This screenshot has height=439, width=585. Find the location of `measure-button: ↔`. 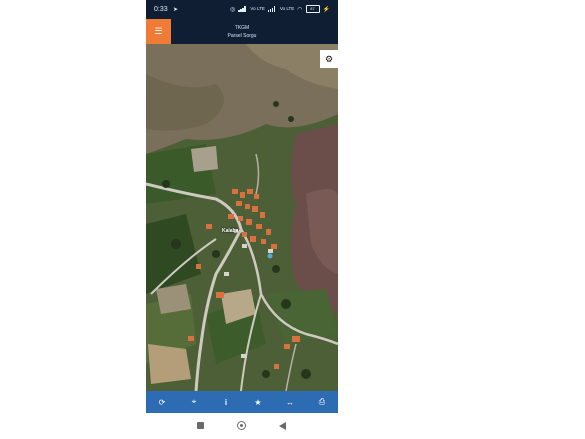

measure-button: ↔ is located at coordinates (290, 402).